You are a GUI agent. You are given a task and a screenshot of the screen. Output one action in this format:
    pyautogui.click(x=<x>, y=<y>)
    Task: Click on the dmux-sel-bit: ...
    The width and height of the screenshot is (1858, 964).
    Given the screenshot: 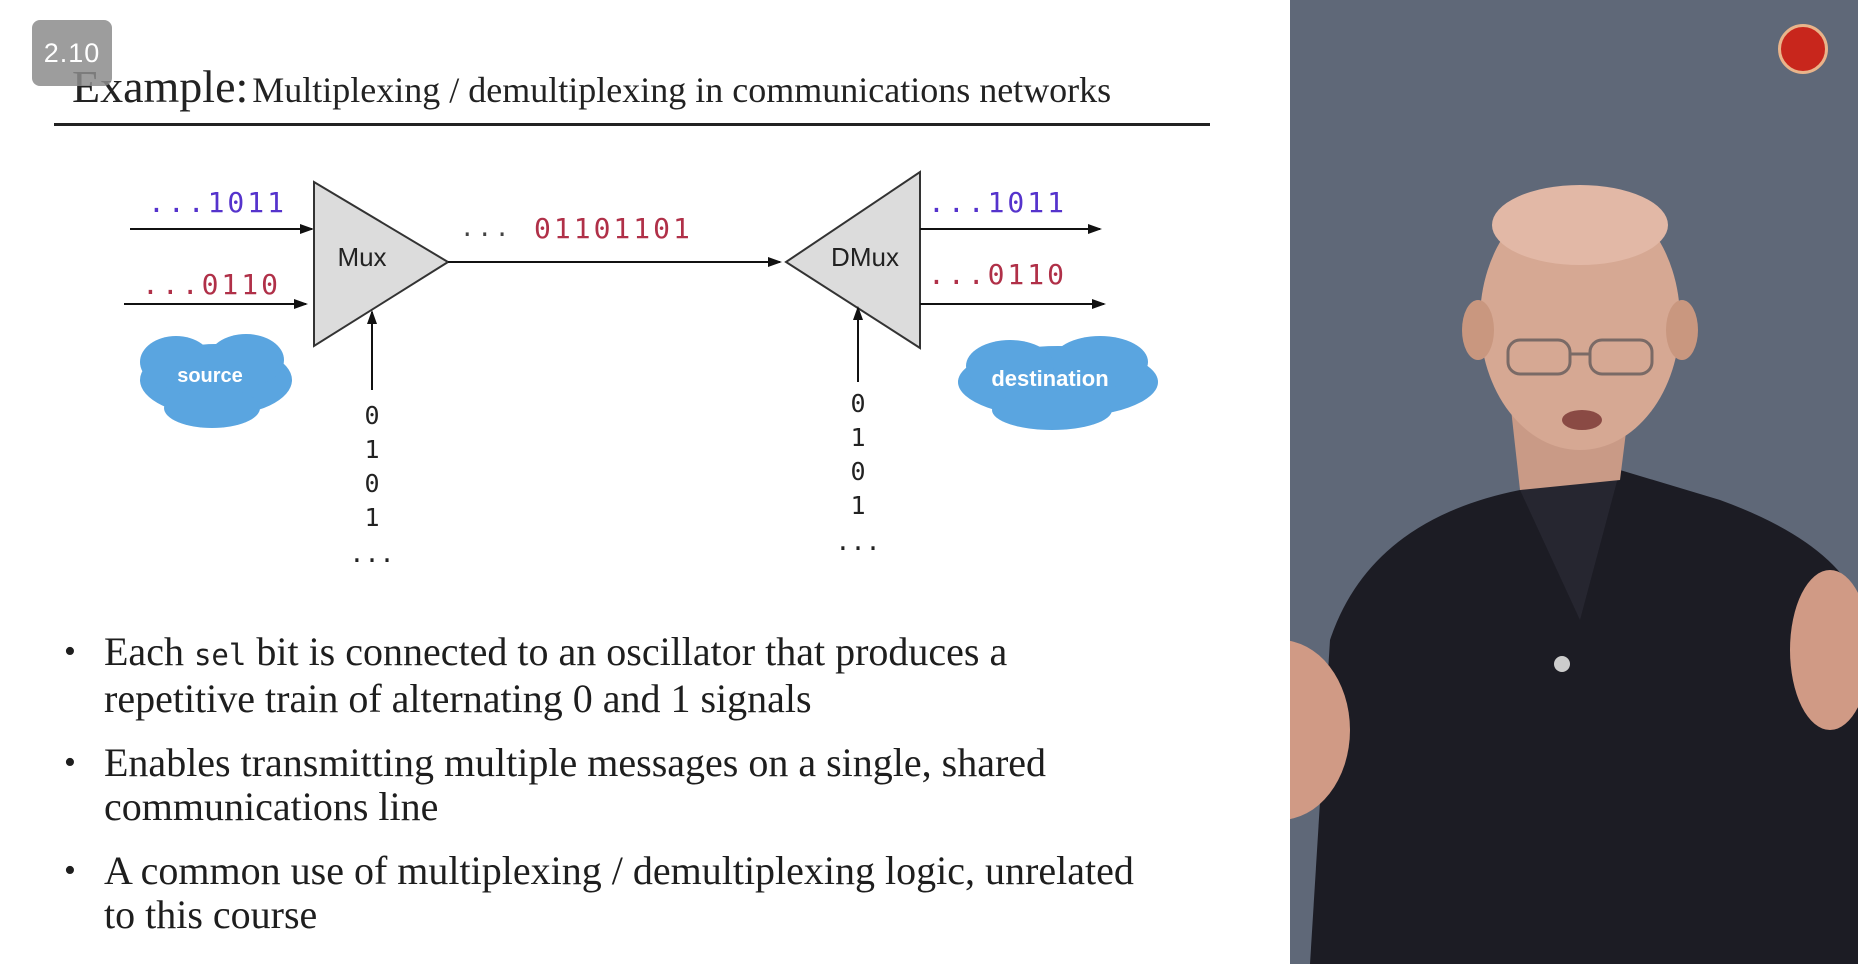 What is the action you would take?
    pyautogui.click(x=857, y=541)
    